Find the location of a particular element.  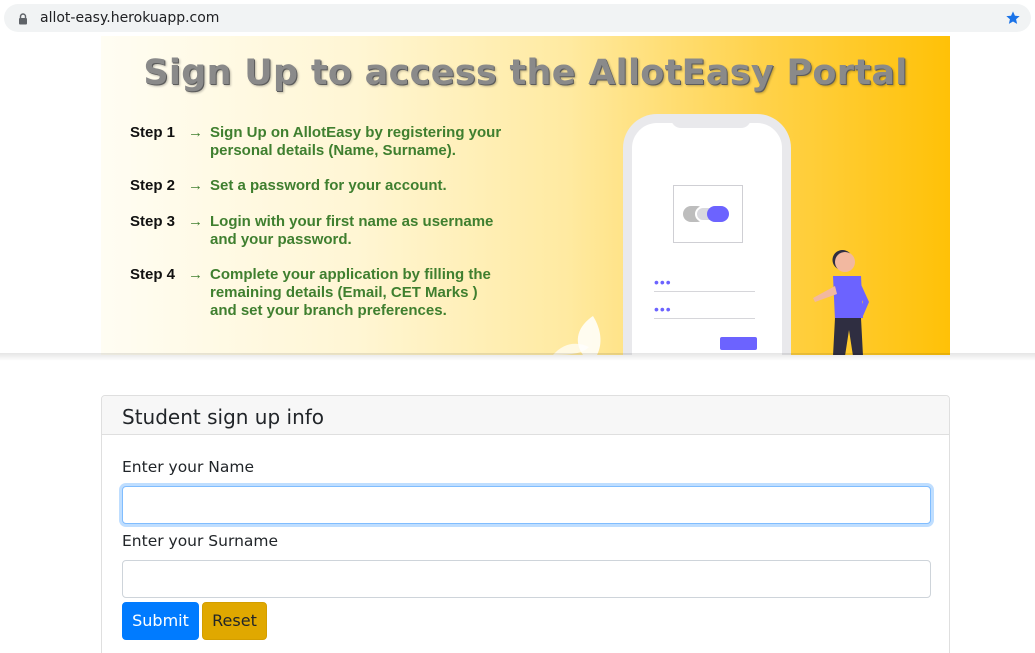

star-icon is located at coordinates (1013, 18).